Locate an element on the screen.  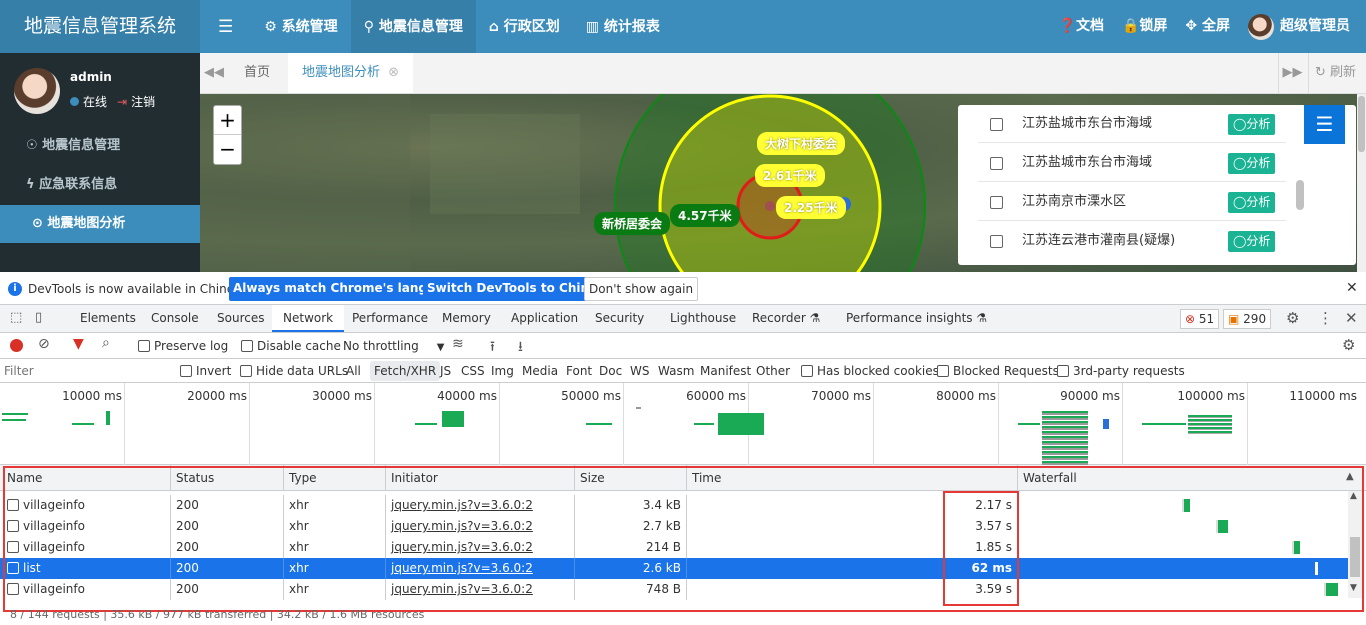
logout-link: 注销 is located at coordinates (143, 101).